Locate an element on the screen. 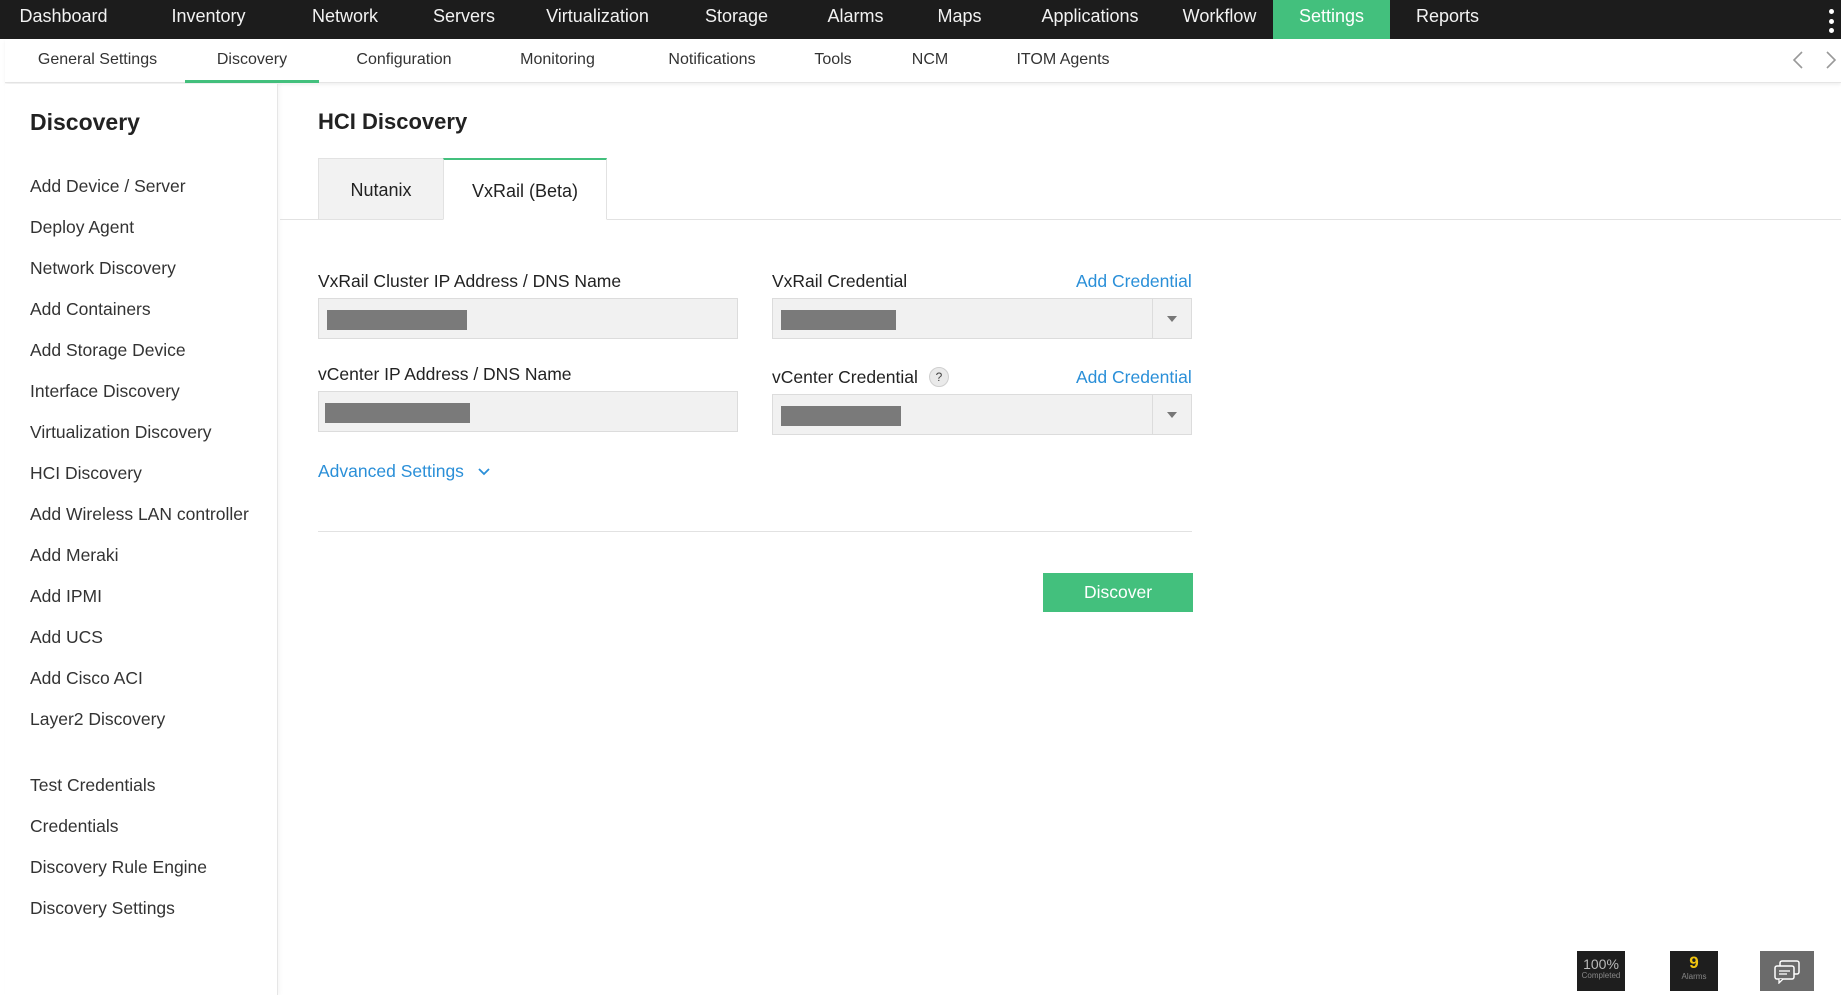  nav-storage: Storage is located at coordinates (736, 19).